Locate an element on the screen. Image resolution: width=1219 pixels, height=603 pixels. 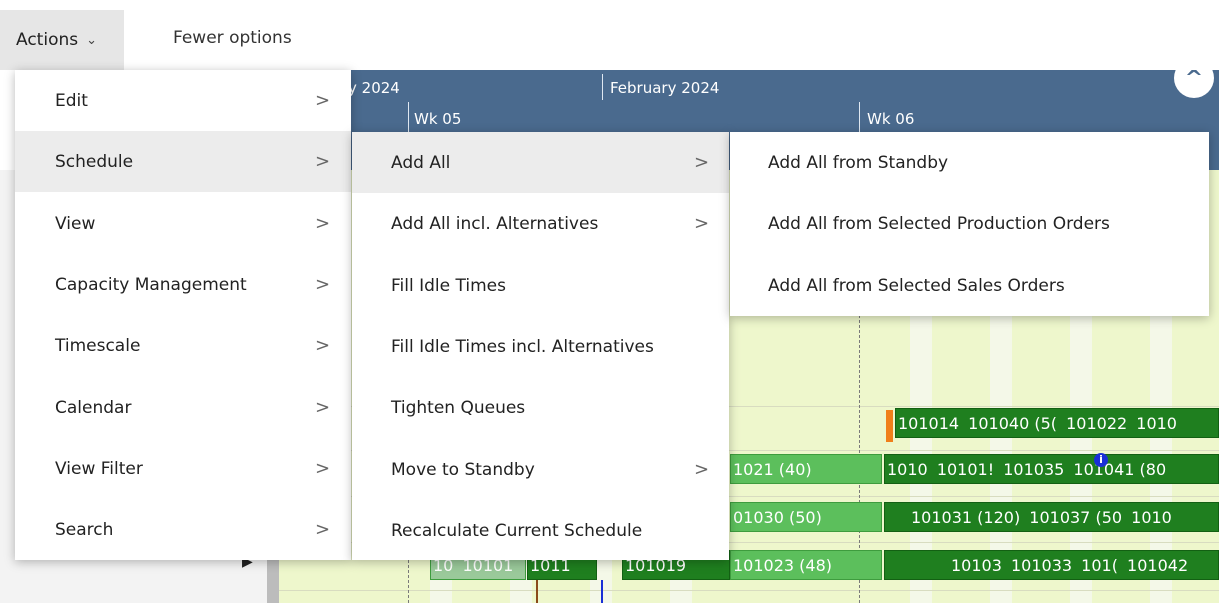
week-label-06: Wk 06 is located at coordinates (891, 119).